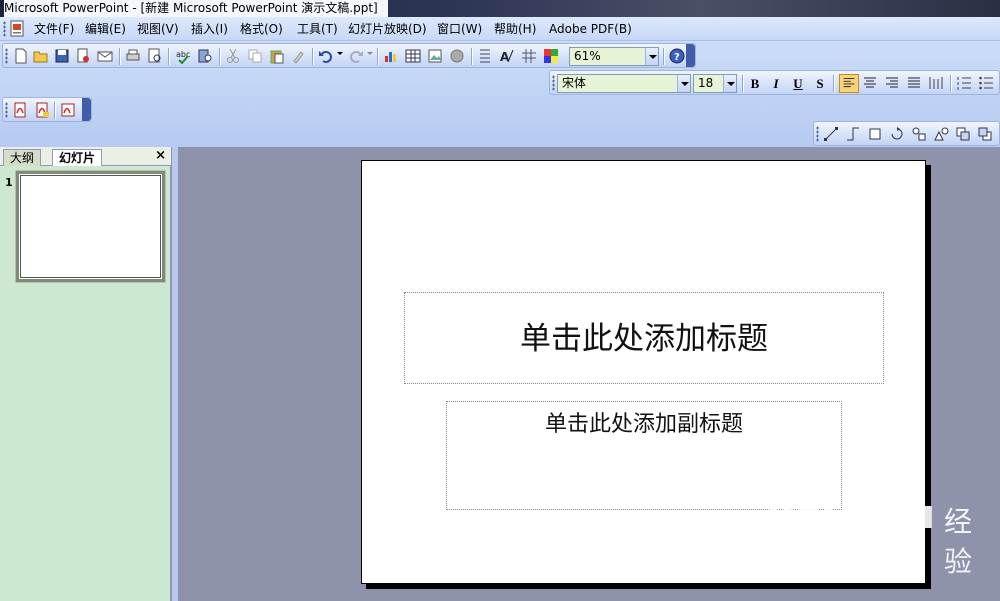  Describe the element at coordinates (20, 110) in the screenshot. I see `convert-to-pdf-icon` at that location.